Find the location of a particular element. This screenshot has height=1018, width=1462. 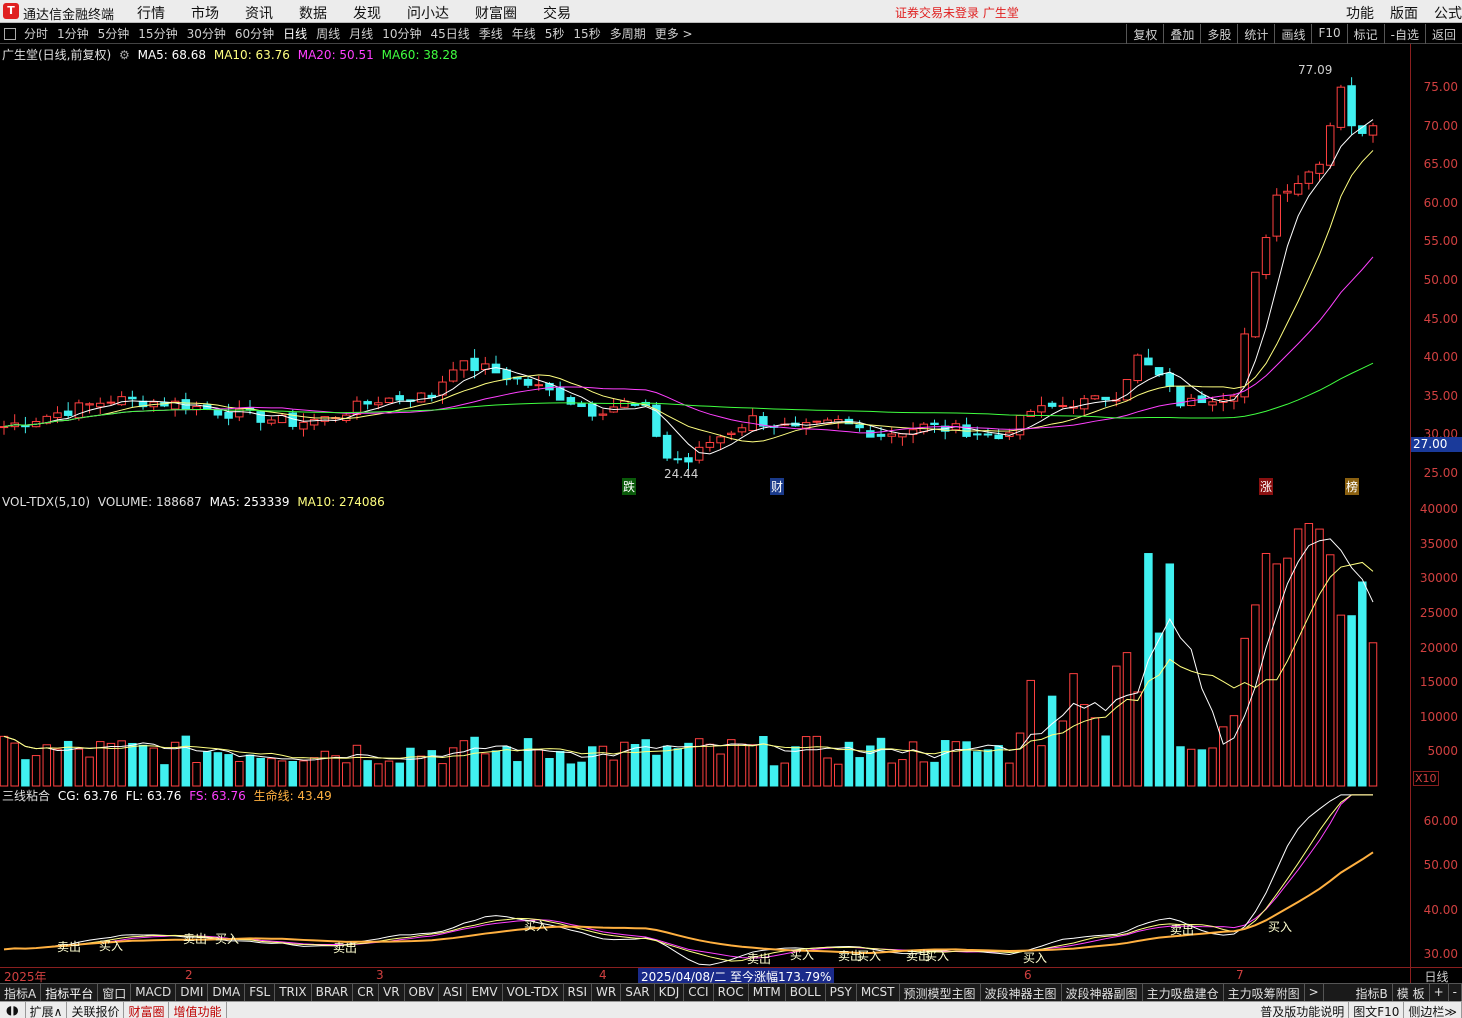

indicator-tab: PSY is located at coordinates (841, 992).